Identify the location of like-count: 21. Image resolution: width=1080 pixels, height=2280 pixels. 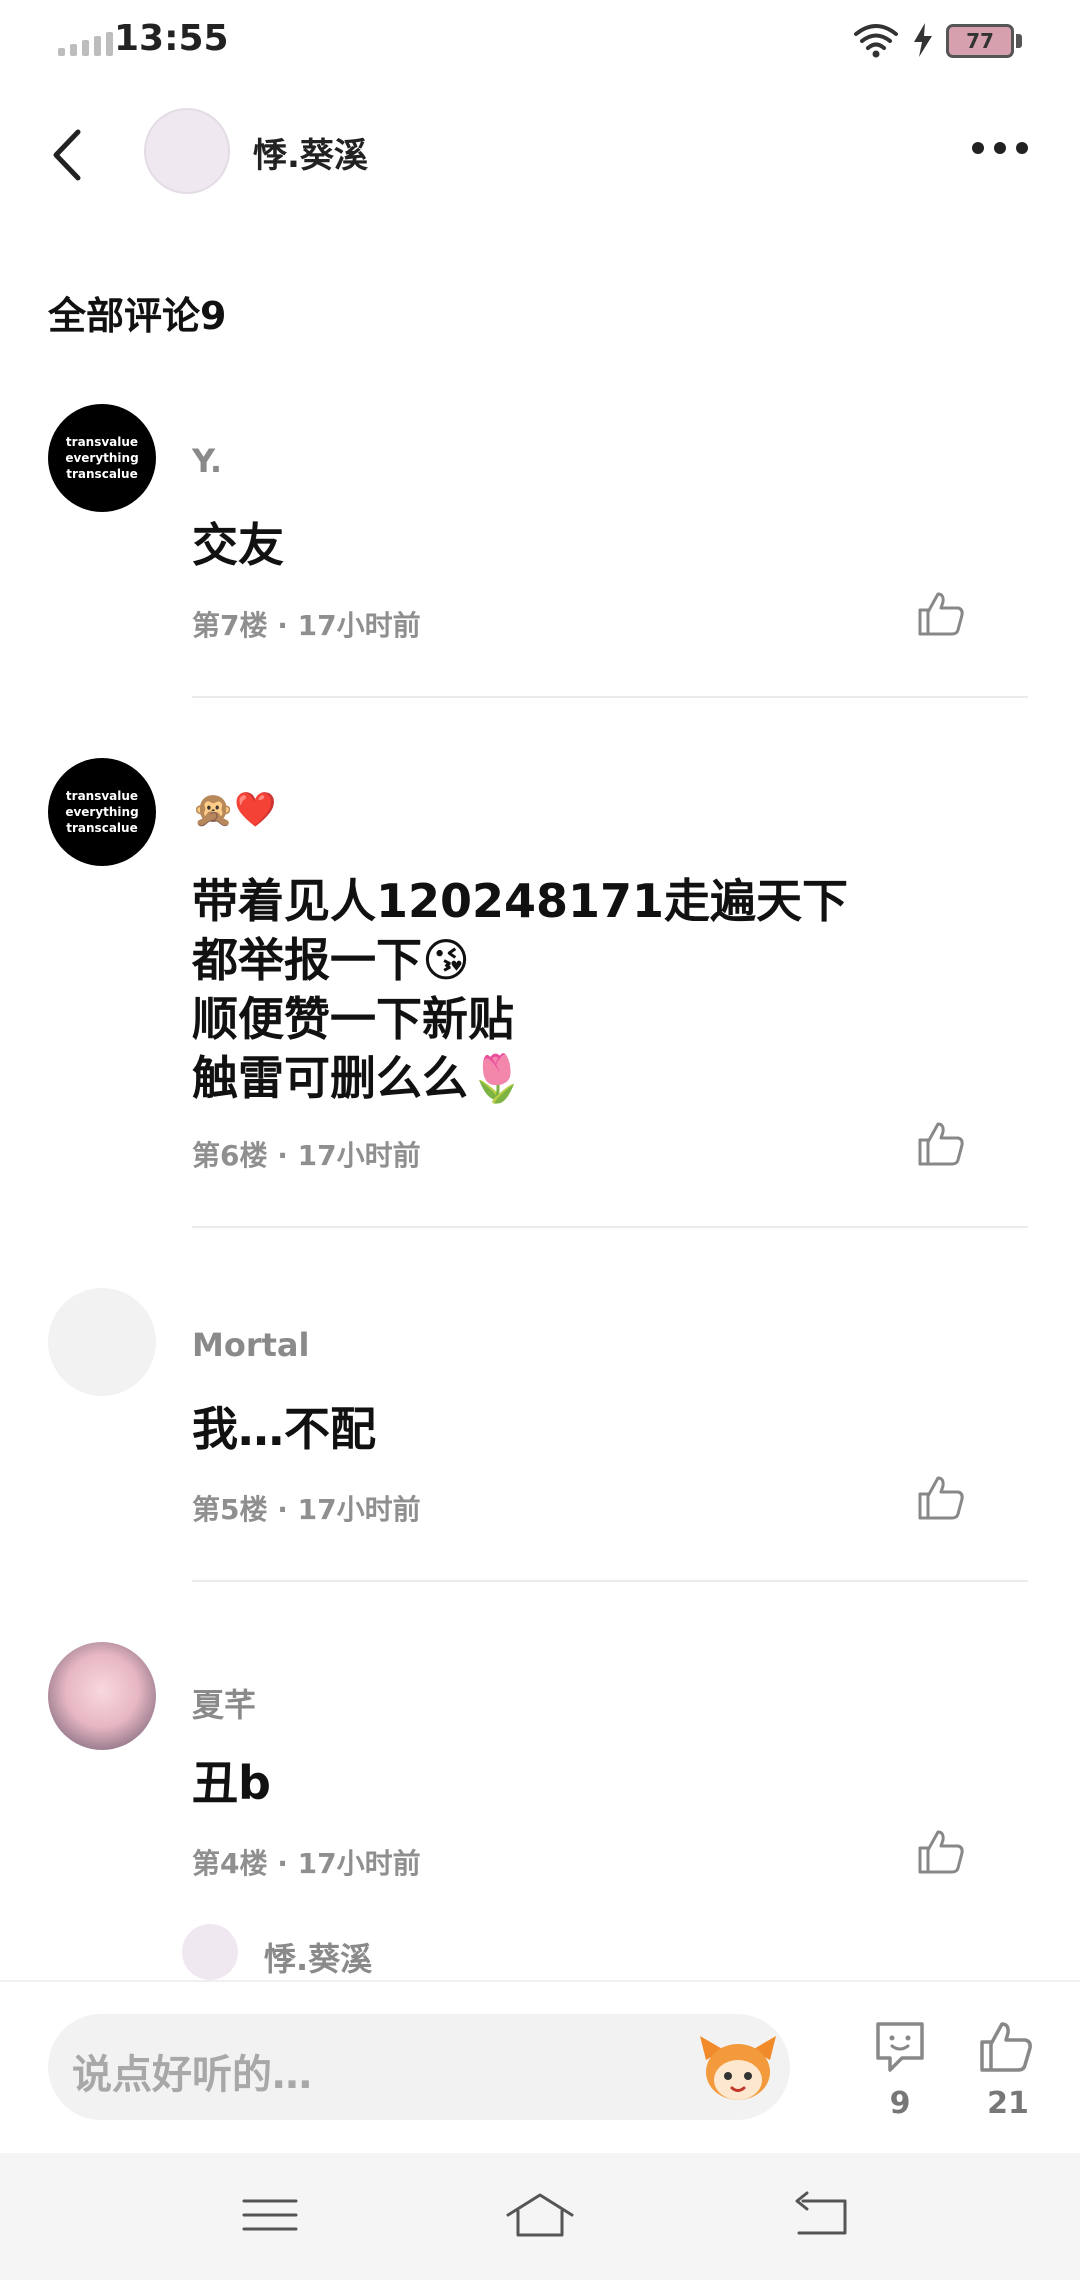
(1008, 2103).